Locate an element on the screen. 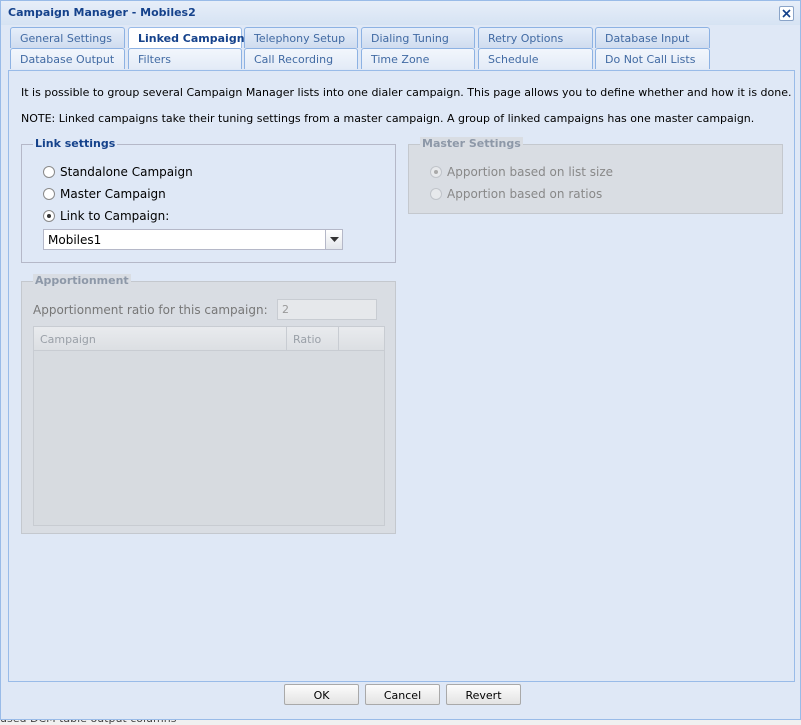 The height and width of the screenshot is (725, 801). chevron-down-icon is located at coordinates (334, 239).